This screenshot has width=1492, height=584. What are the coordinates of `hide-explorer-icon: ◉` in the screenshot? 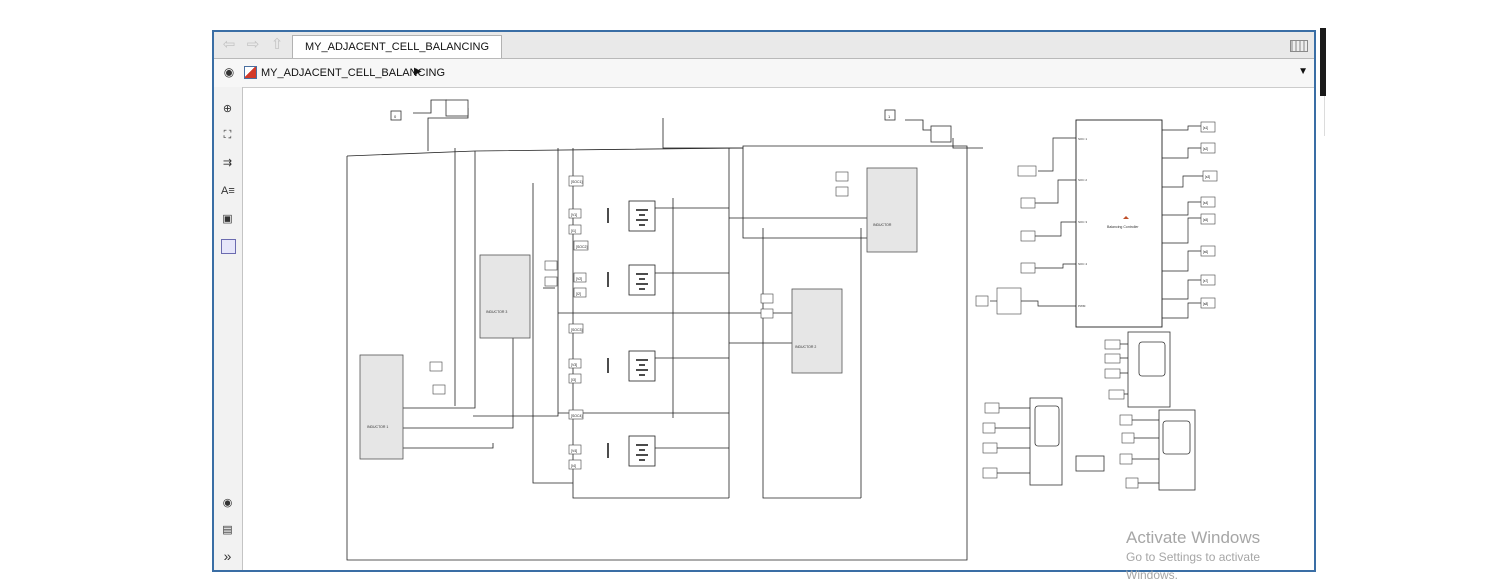 It's located at (229, 72).